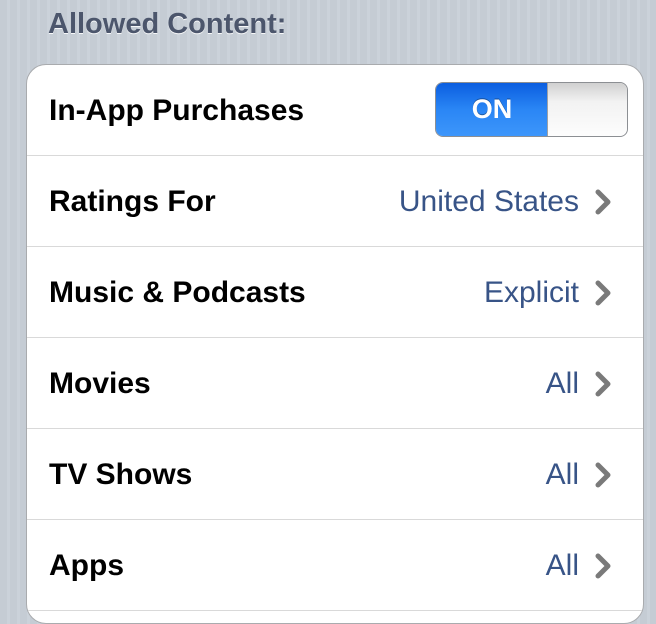 This screenshot has width=656, height=624. What do you see at coordinates (335, 474) in the screenshot?
I see `row-tv-shows: TV Shows All` at bounding box center [335, 474].